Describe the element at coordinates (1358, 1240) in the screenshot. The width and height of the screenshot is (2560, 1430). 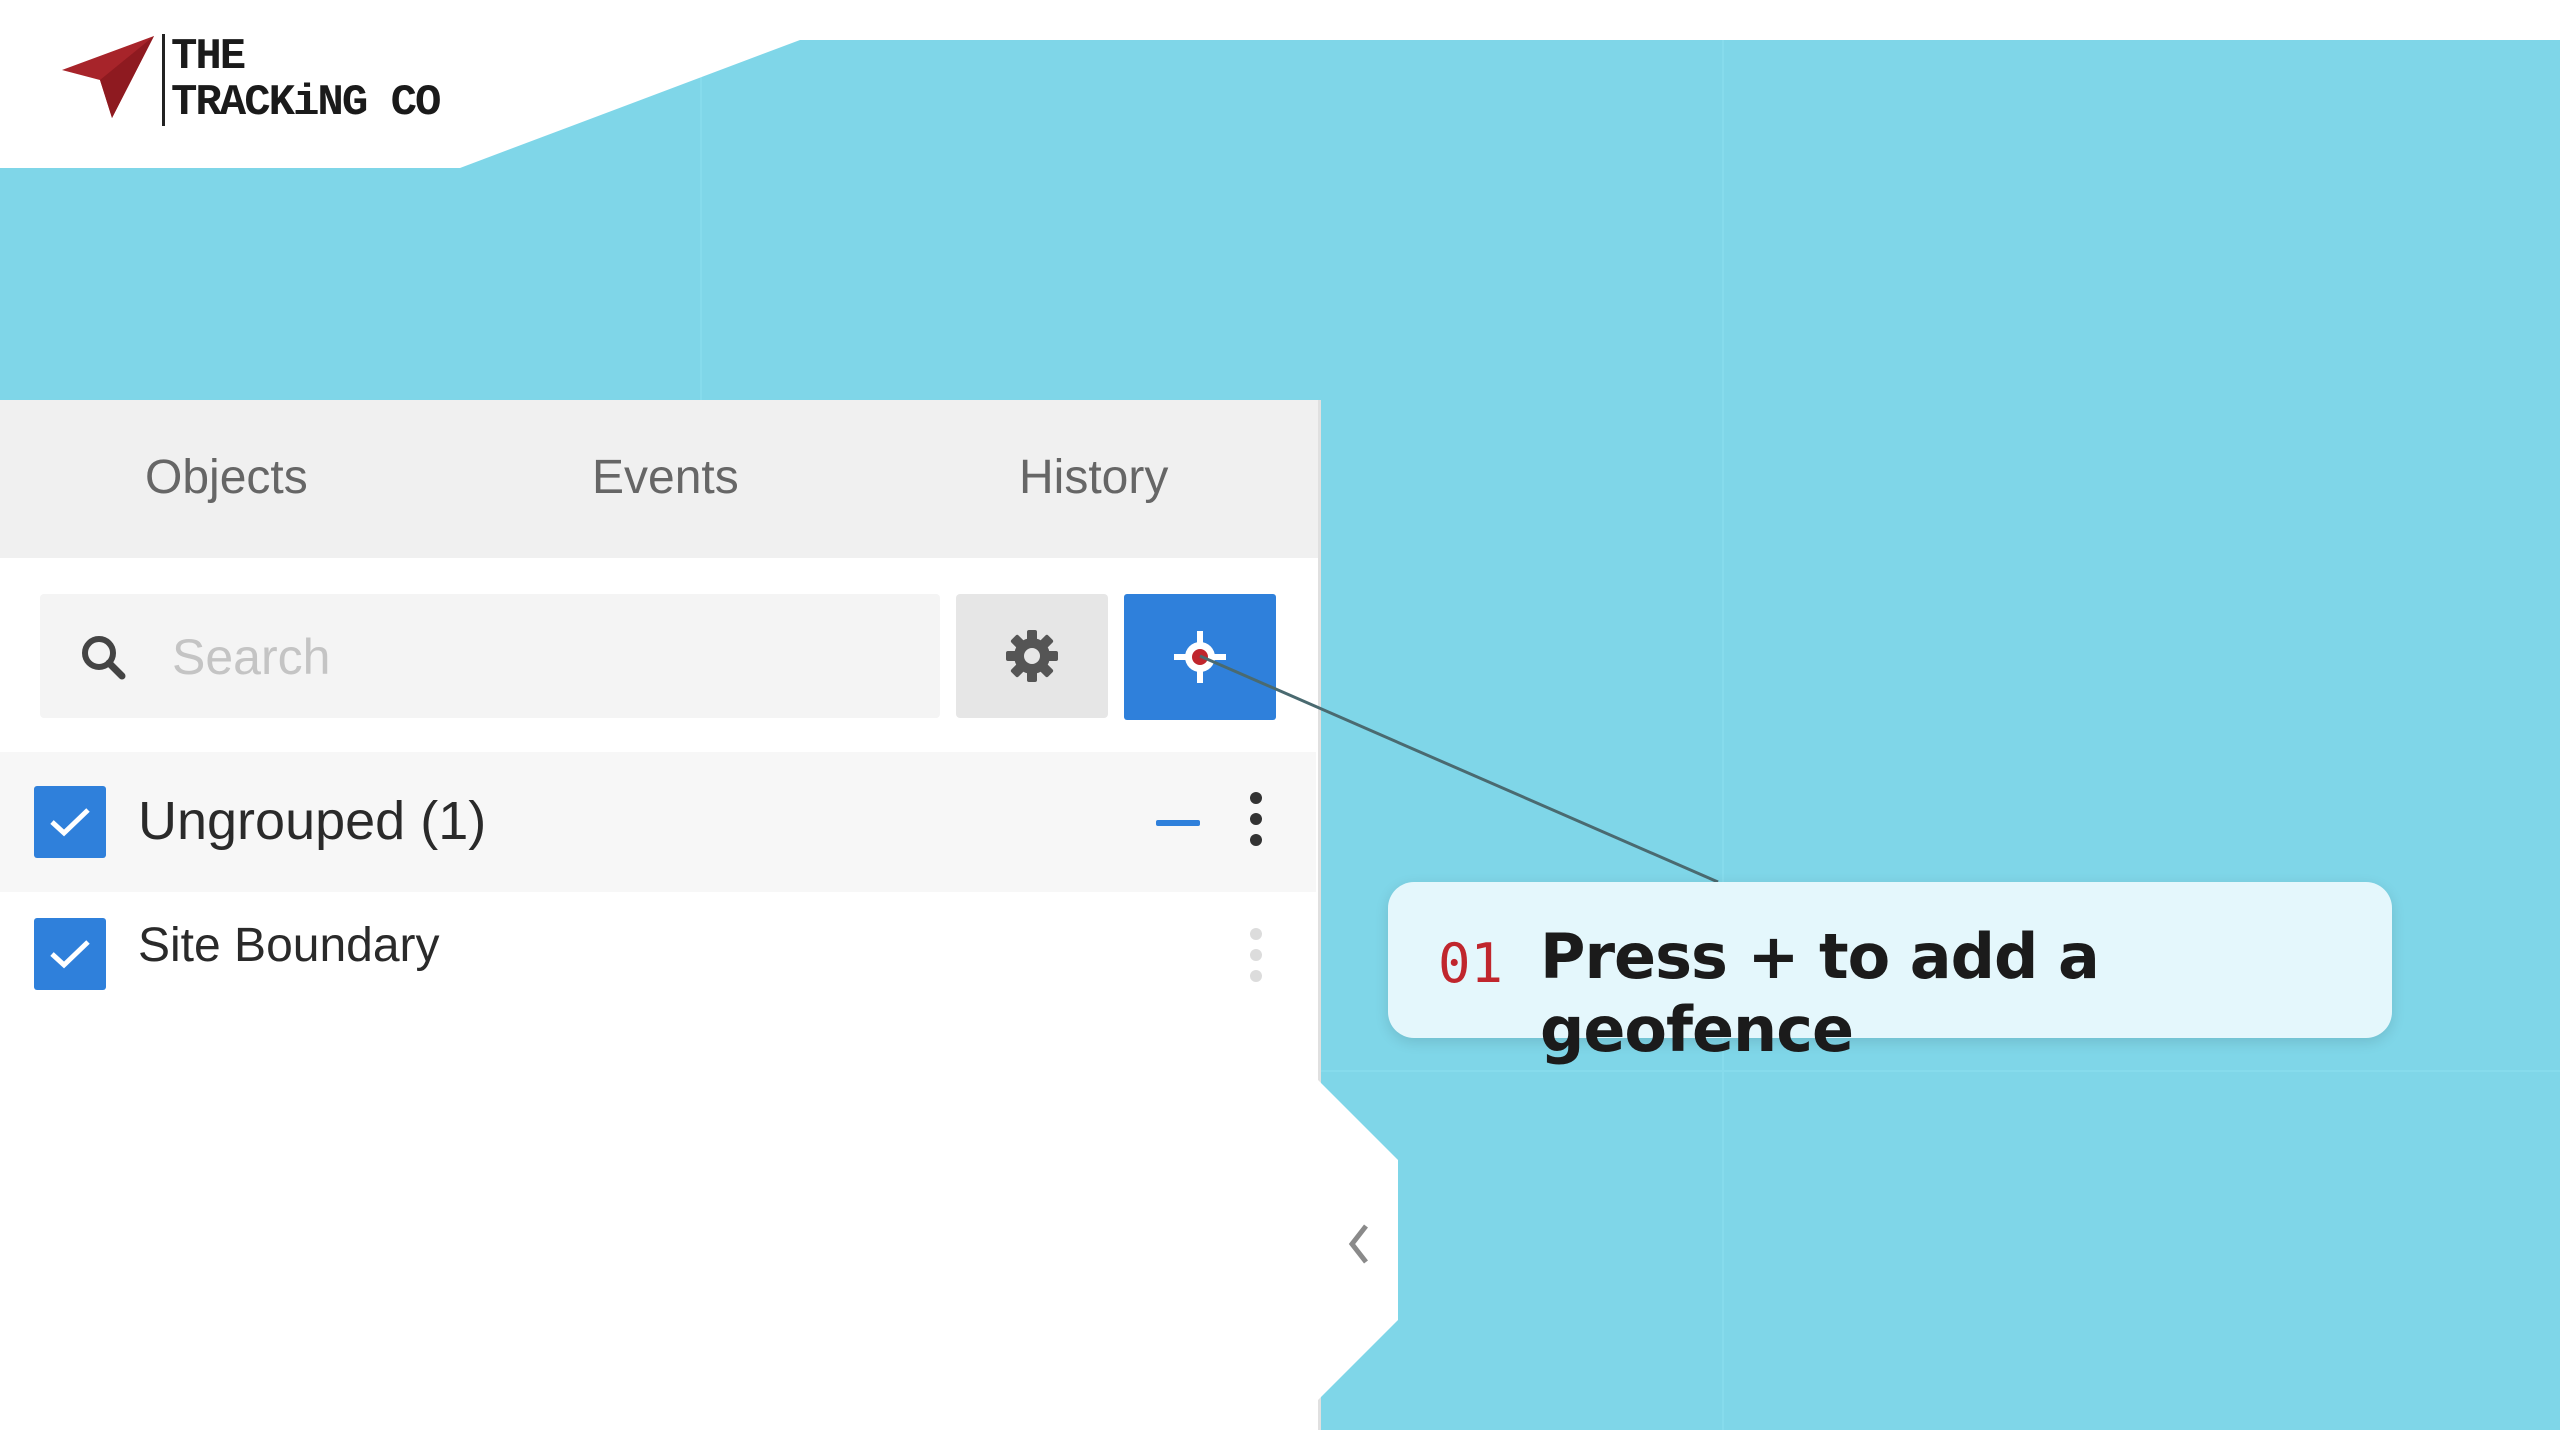
I see `panel-collapse-handle` at that location.